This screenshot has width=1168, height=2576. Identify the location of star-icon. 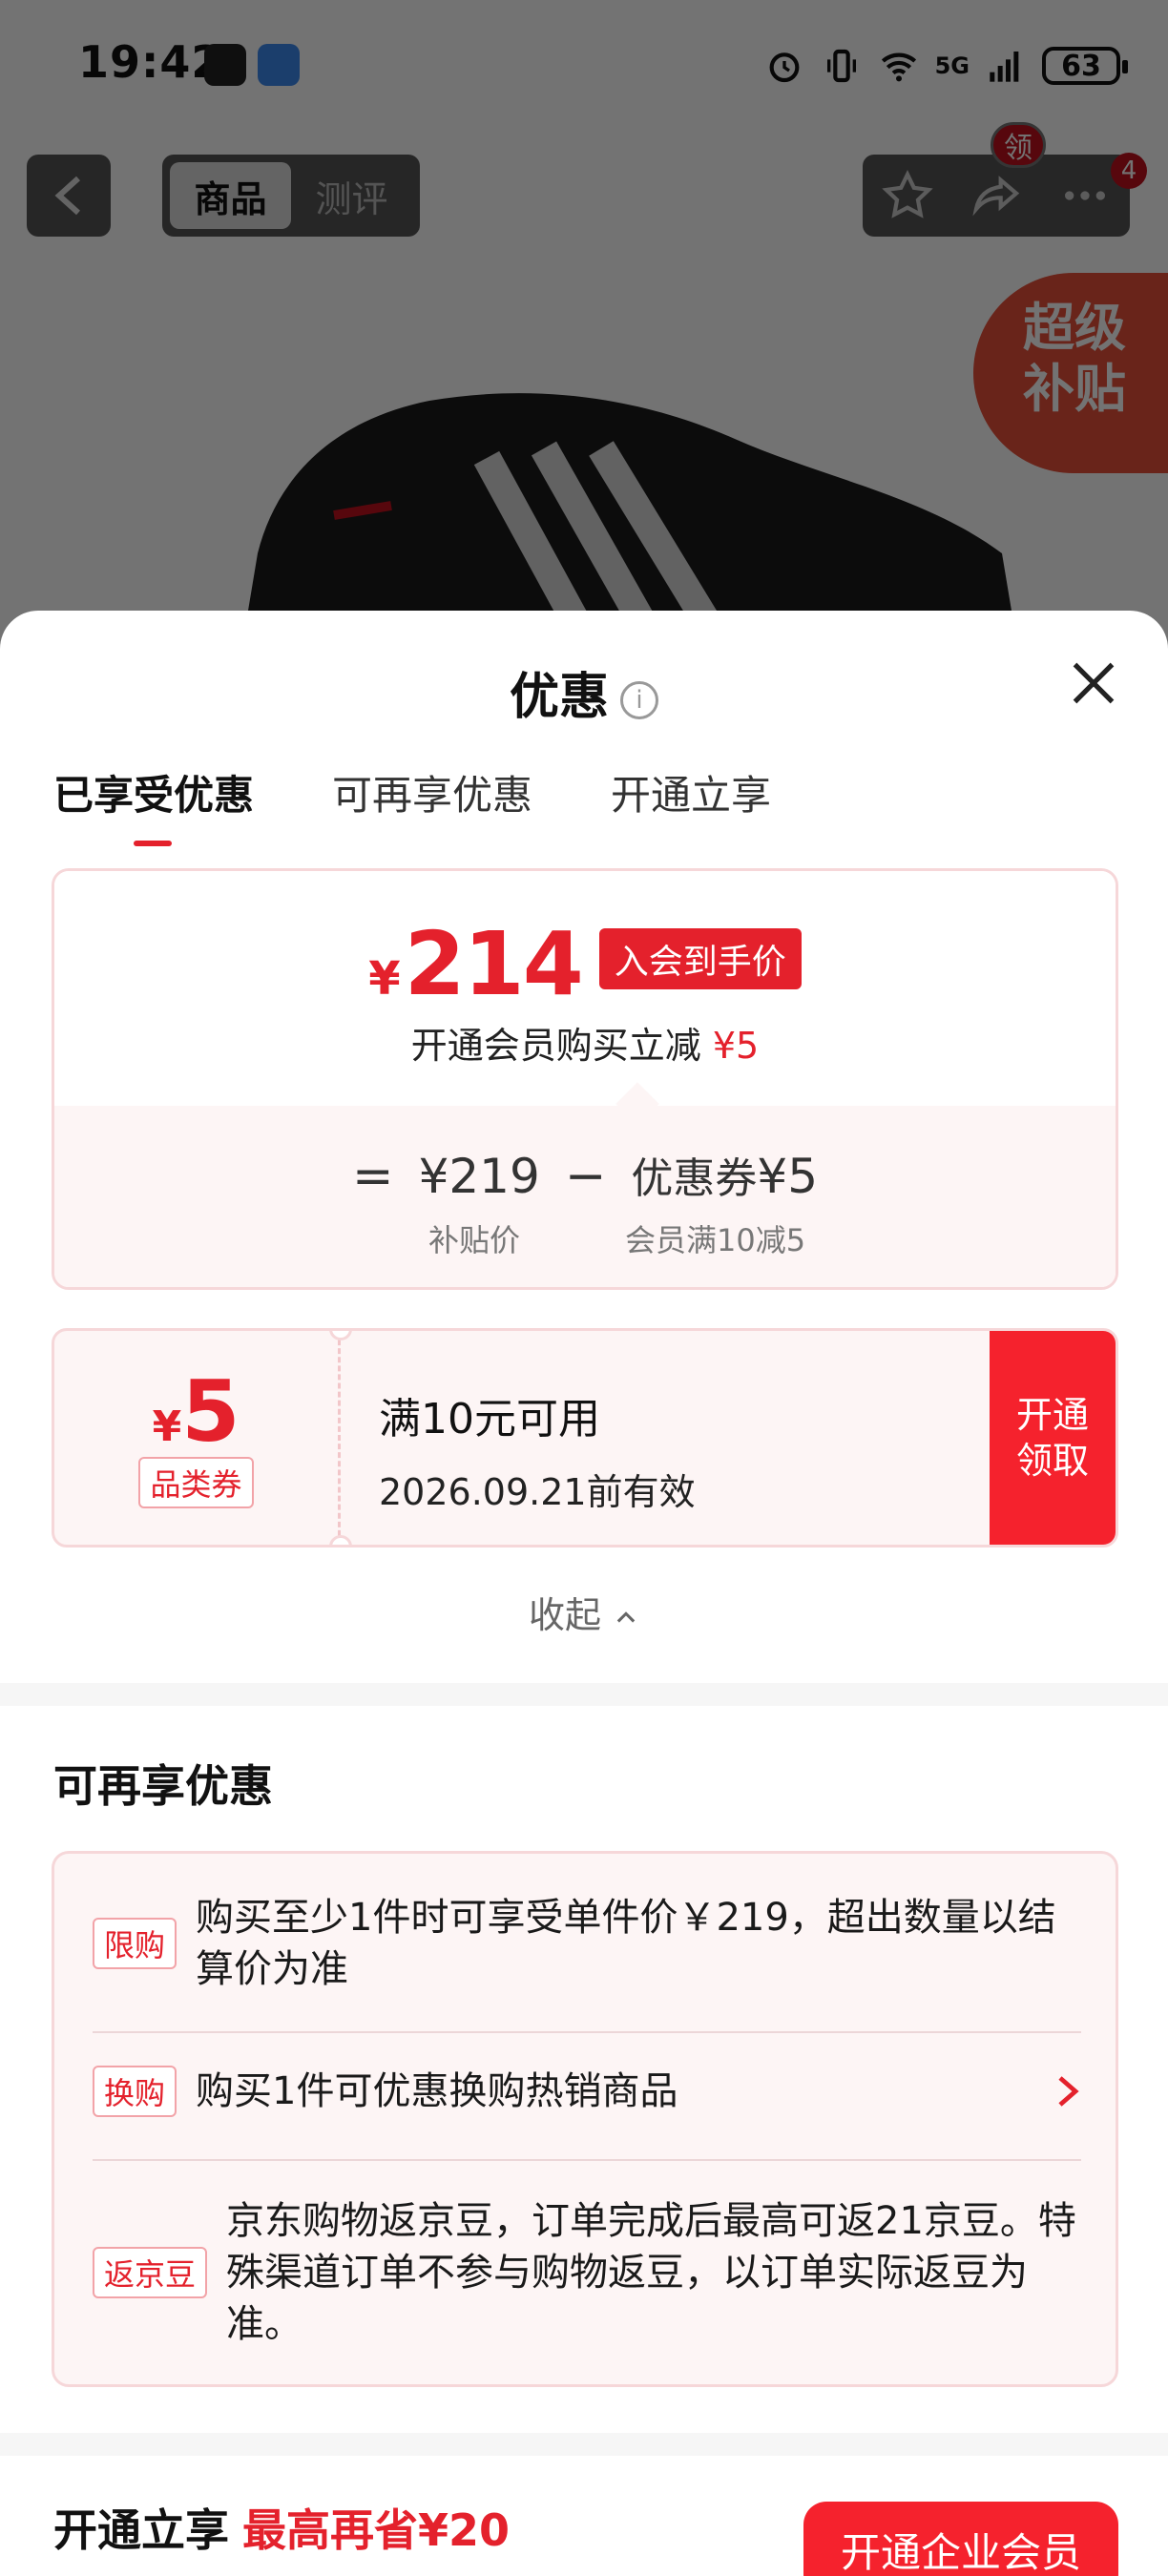
(907, 195).